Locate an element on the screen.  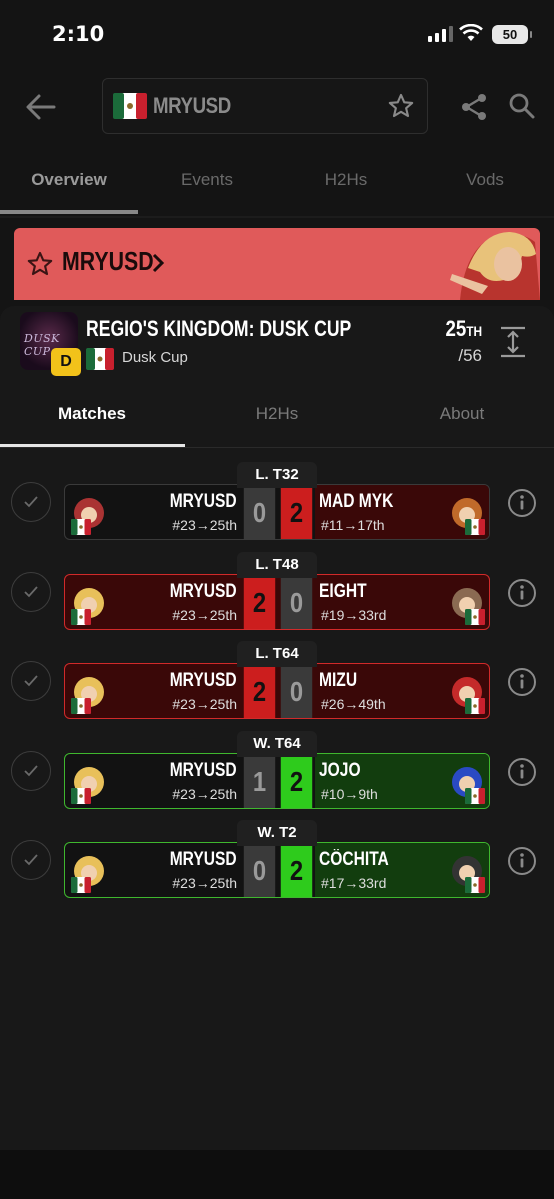
top-tab-bar: Overview Events H2Hs Vods is located at coordinates (277, 188).